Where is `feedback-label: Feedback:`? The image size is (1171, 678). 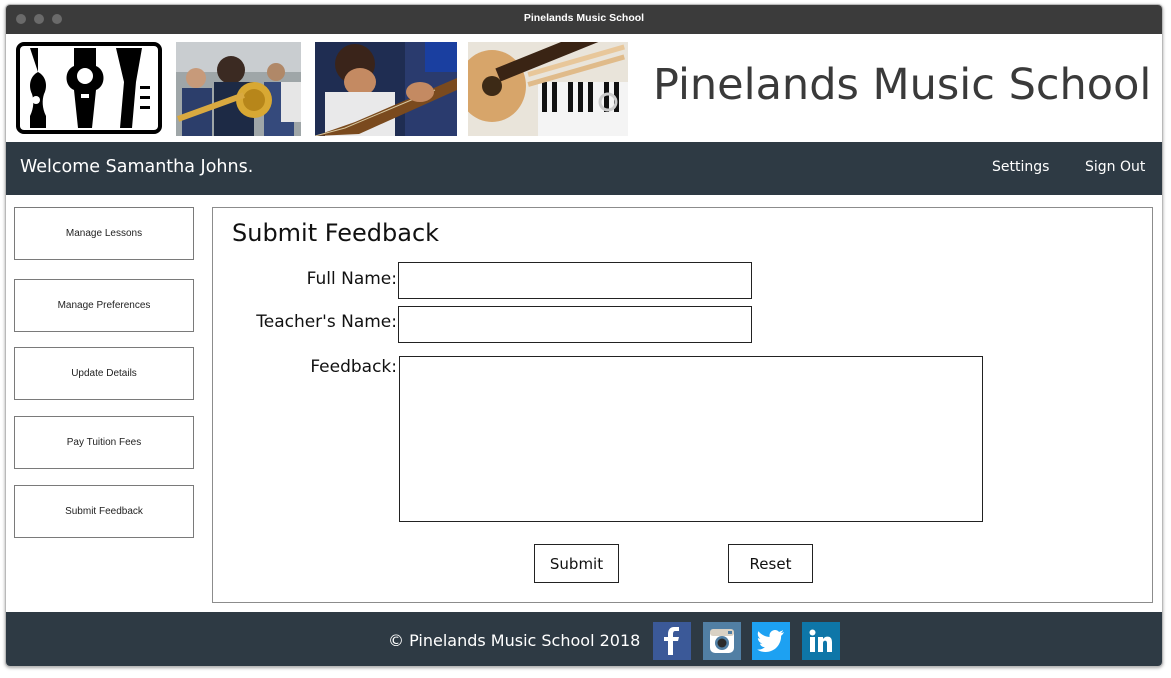
feedback-label: Feedback: is located at coordinates (353, 367).